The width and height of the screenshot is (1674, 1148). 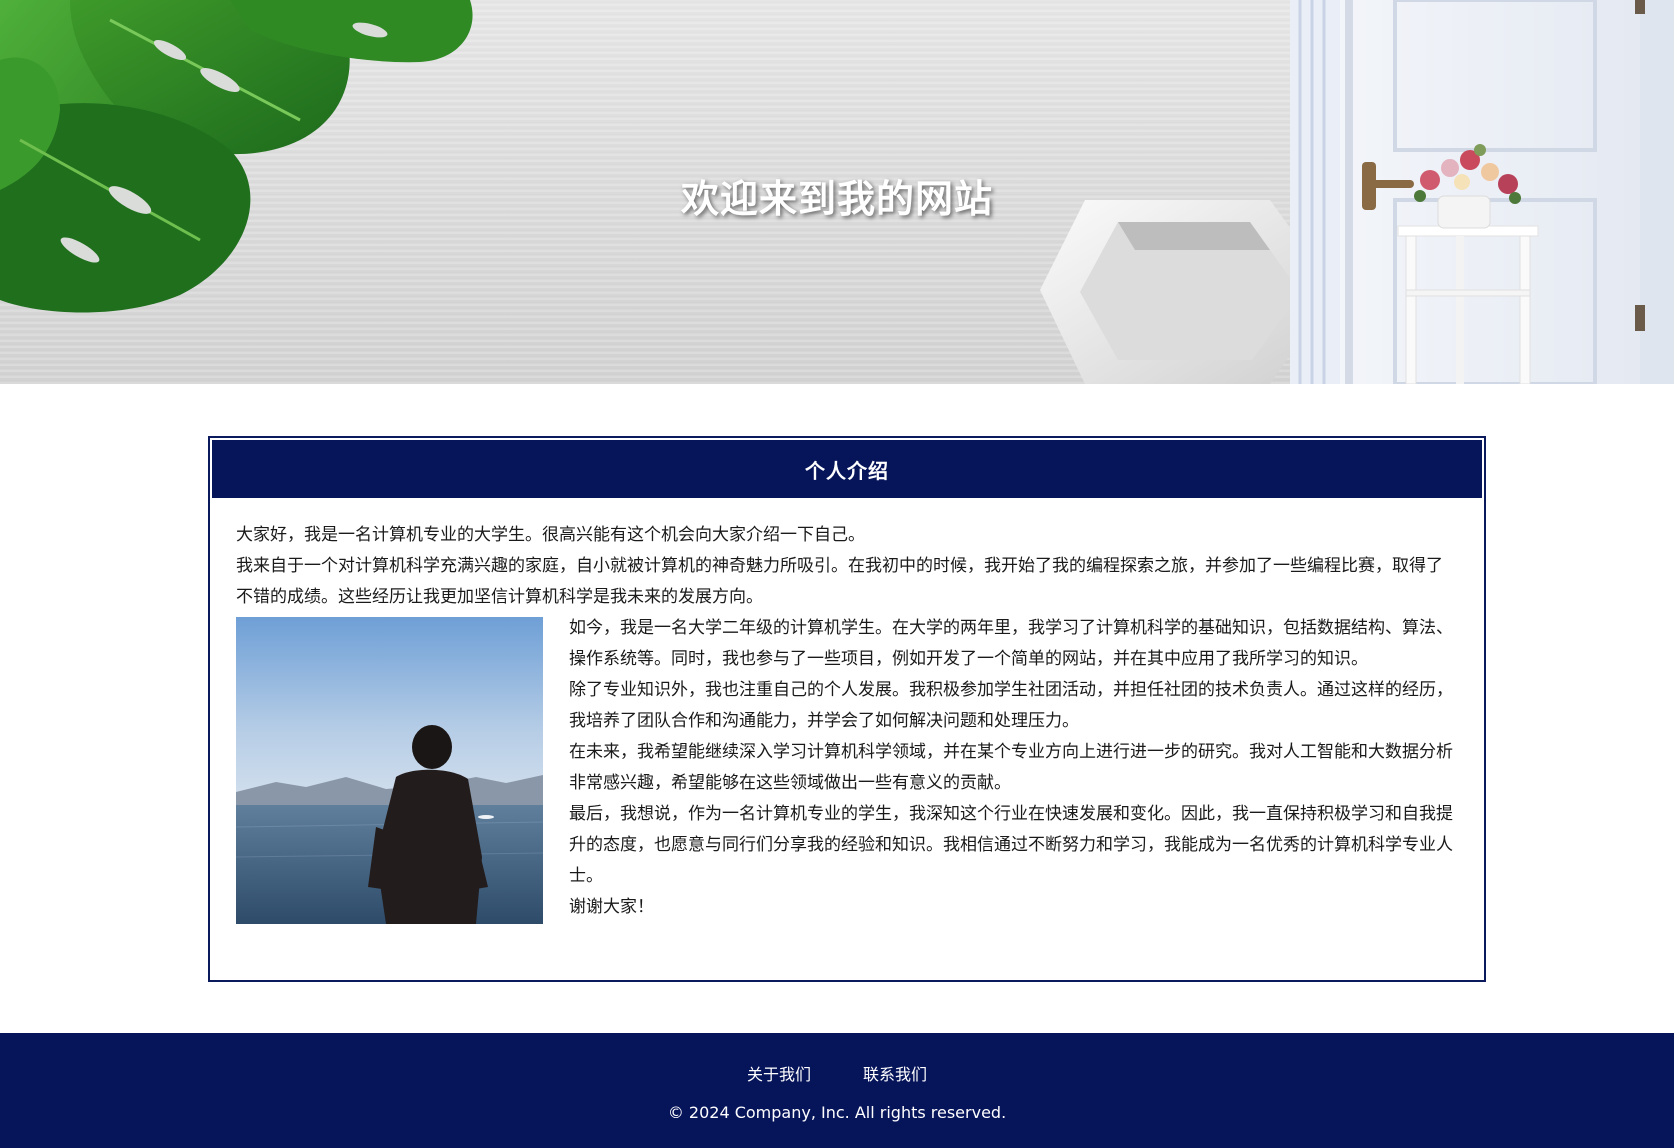 What do you see at coordinates (836, 199) in the screenshot?
I see `hero-title: 欢迎来到我的网站` at bounding box center [836, 199].